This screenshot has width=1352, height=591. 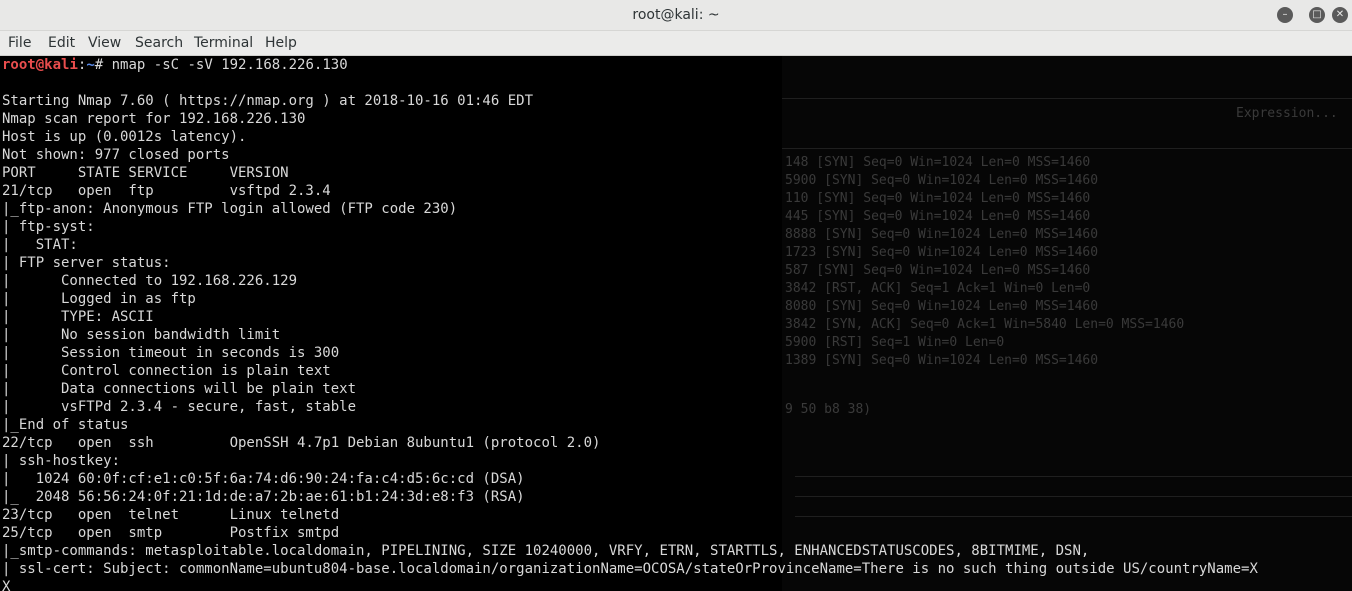 I want to click on output-line: | Control connection is plain text, so click(x=166, y=371).